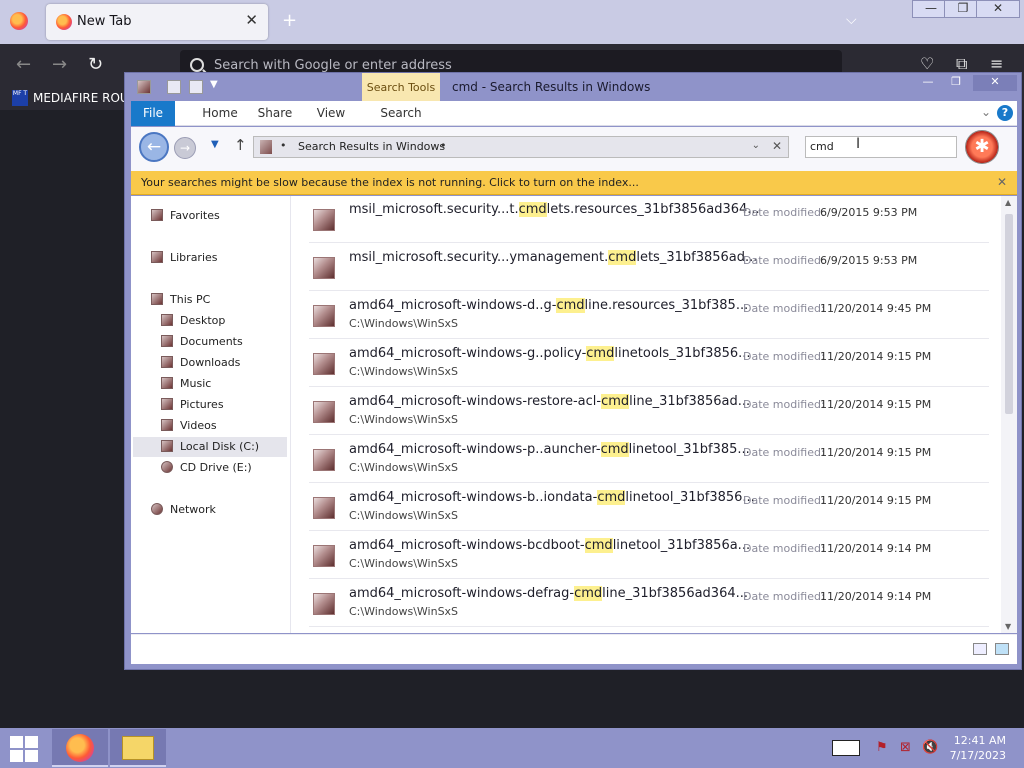 This screenshot has width=1024, height=768. I want to click on firefox-menu-icon, so click(19, 21).